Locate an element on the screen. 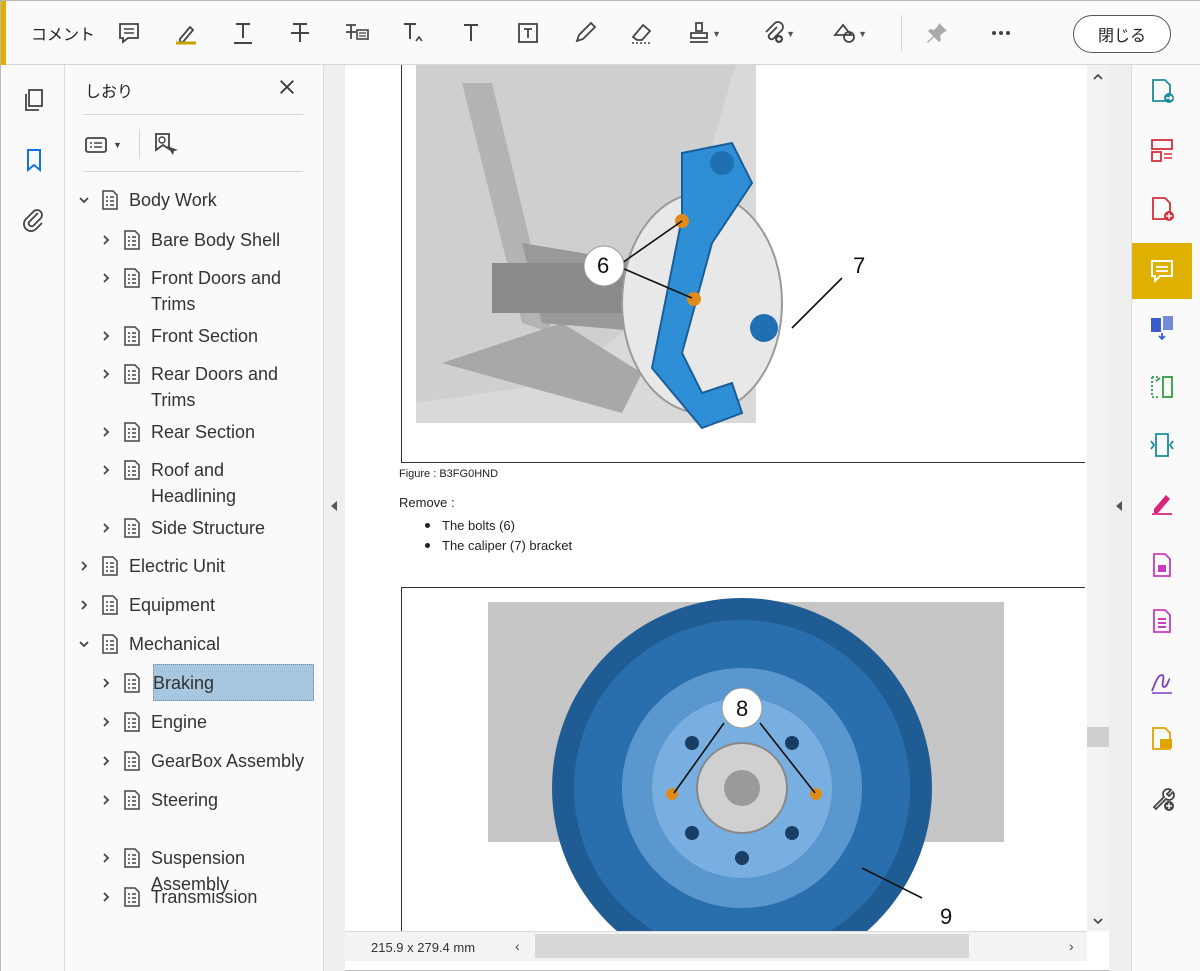 This screenshot has width=1200, height=971. new-bookmark-button is located at coordinates (165, 145).